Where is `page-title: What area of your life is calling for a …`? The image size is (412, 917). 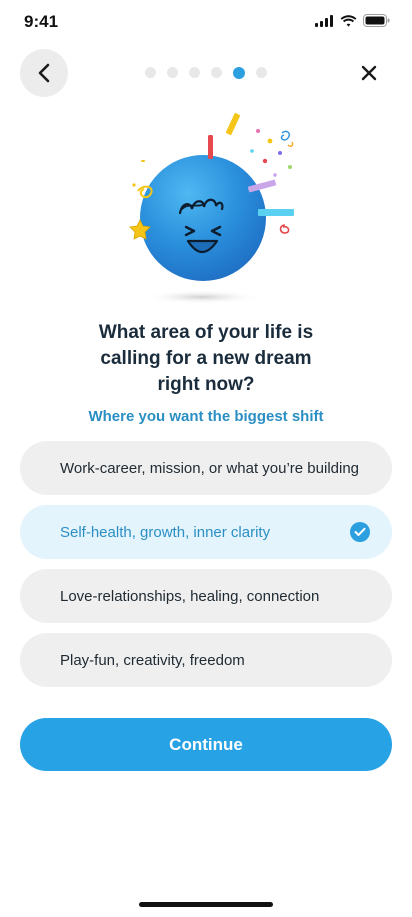
page-title: What area of your life is calling for a … is located at coordinates (206, 359).